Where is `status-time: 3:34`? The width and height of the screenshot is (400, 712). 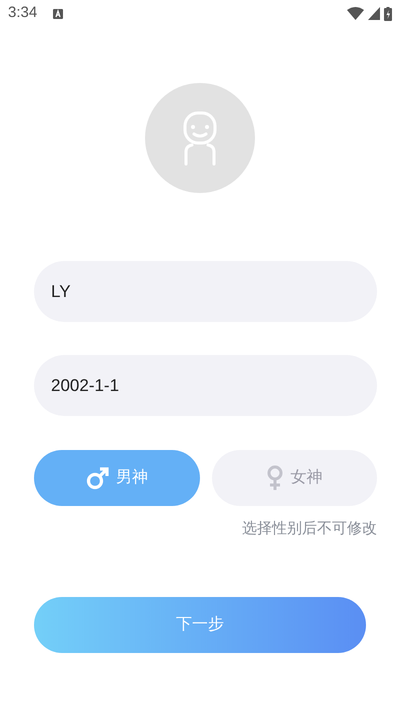
status-time: 3:34 is located at coordinates (23, 13).